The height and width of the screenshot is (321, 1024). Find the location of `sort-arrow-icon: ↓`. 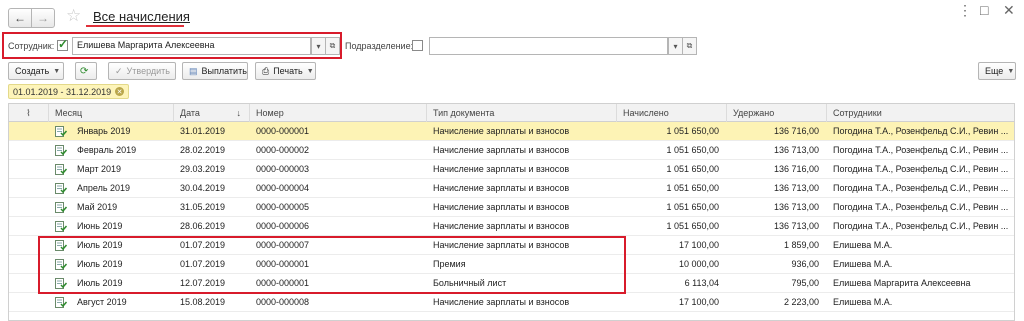

sort-arrow-icon: ↓ is located at coordinates (239, 113).